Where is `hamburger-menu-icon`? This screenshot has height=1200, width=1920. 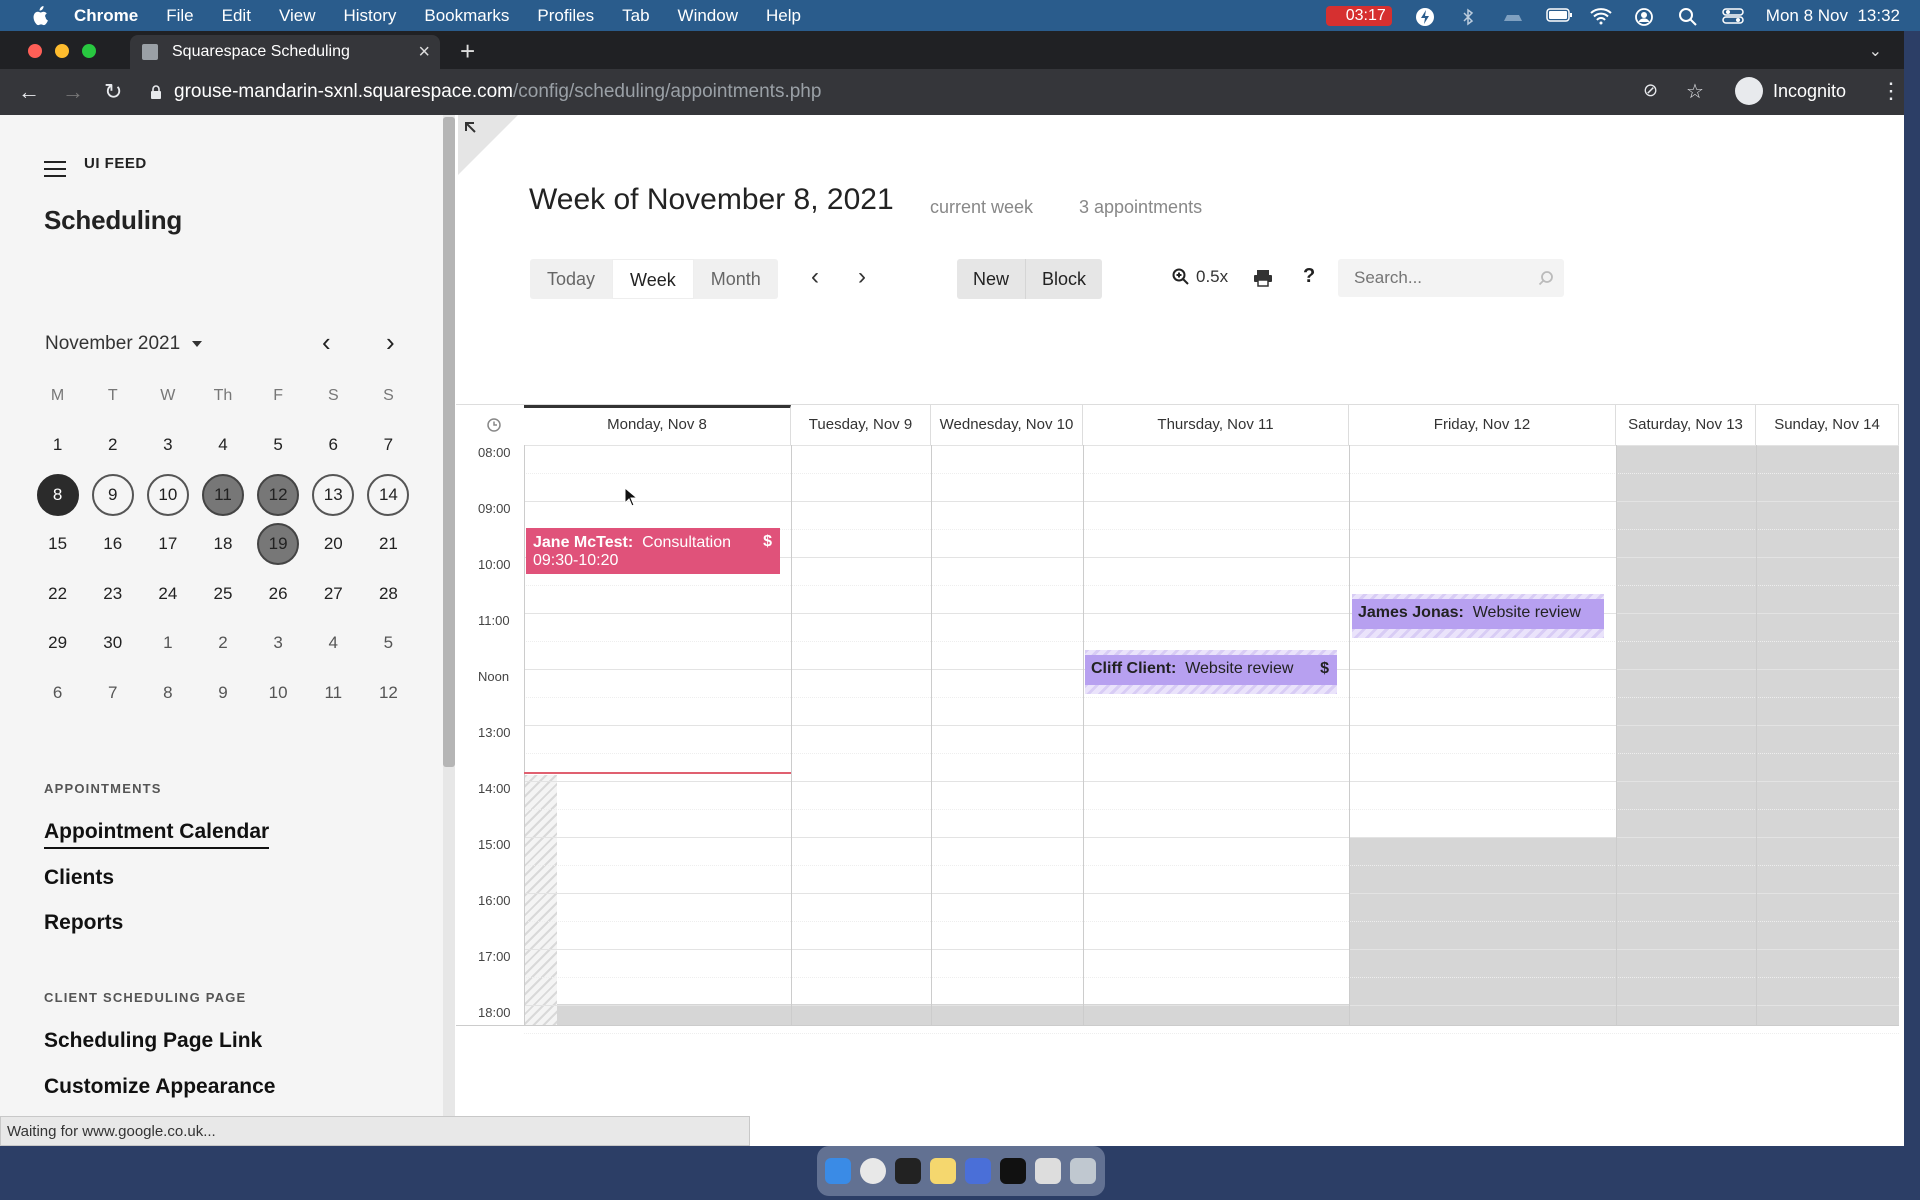
hamburger-menu-icon is located at coordinates (55, 171).